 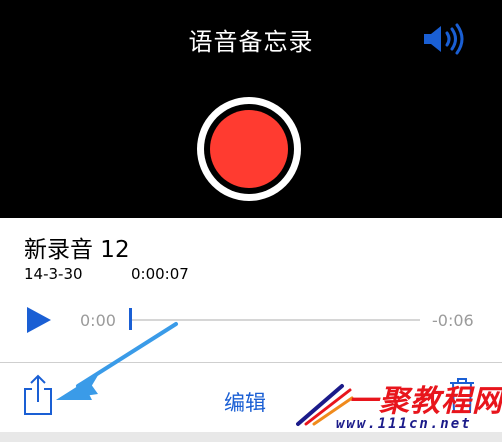 What do you see at coordinates (453, 320) in the screenshot?
I see `remaining-time: -0:06` at bounding box center [453, 320].